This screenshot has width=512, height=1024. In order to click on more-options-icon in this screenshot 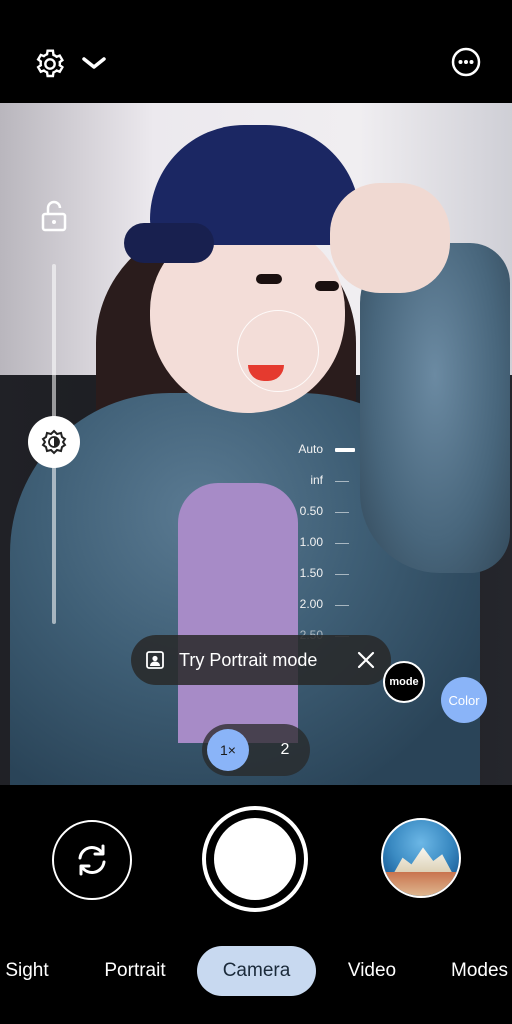, I will do `click(466, 62)`.